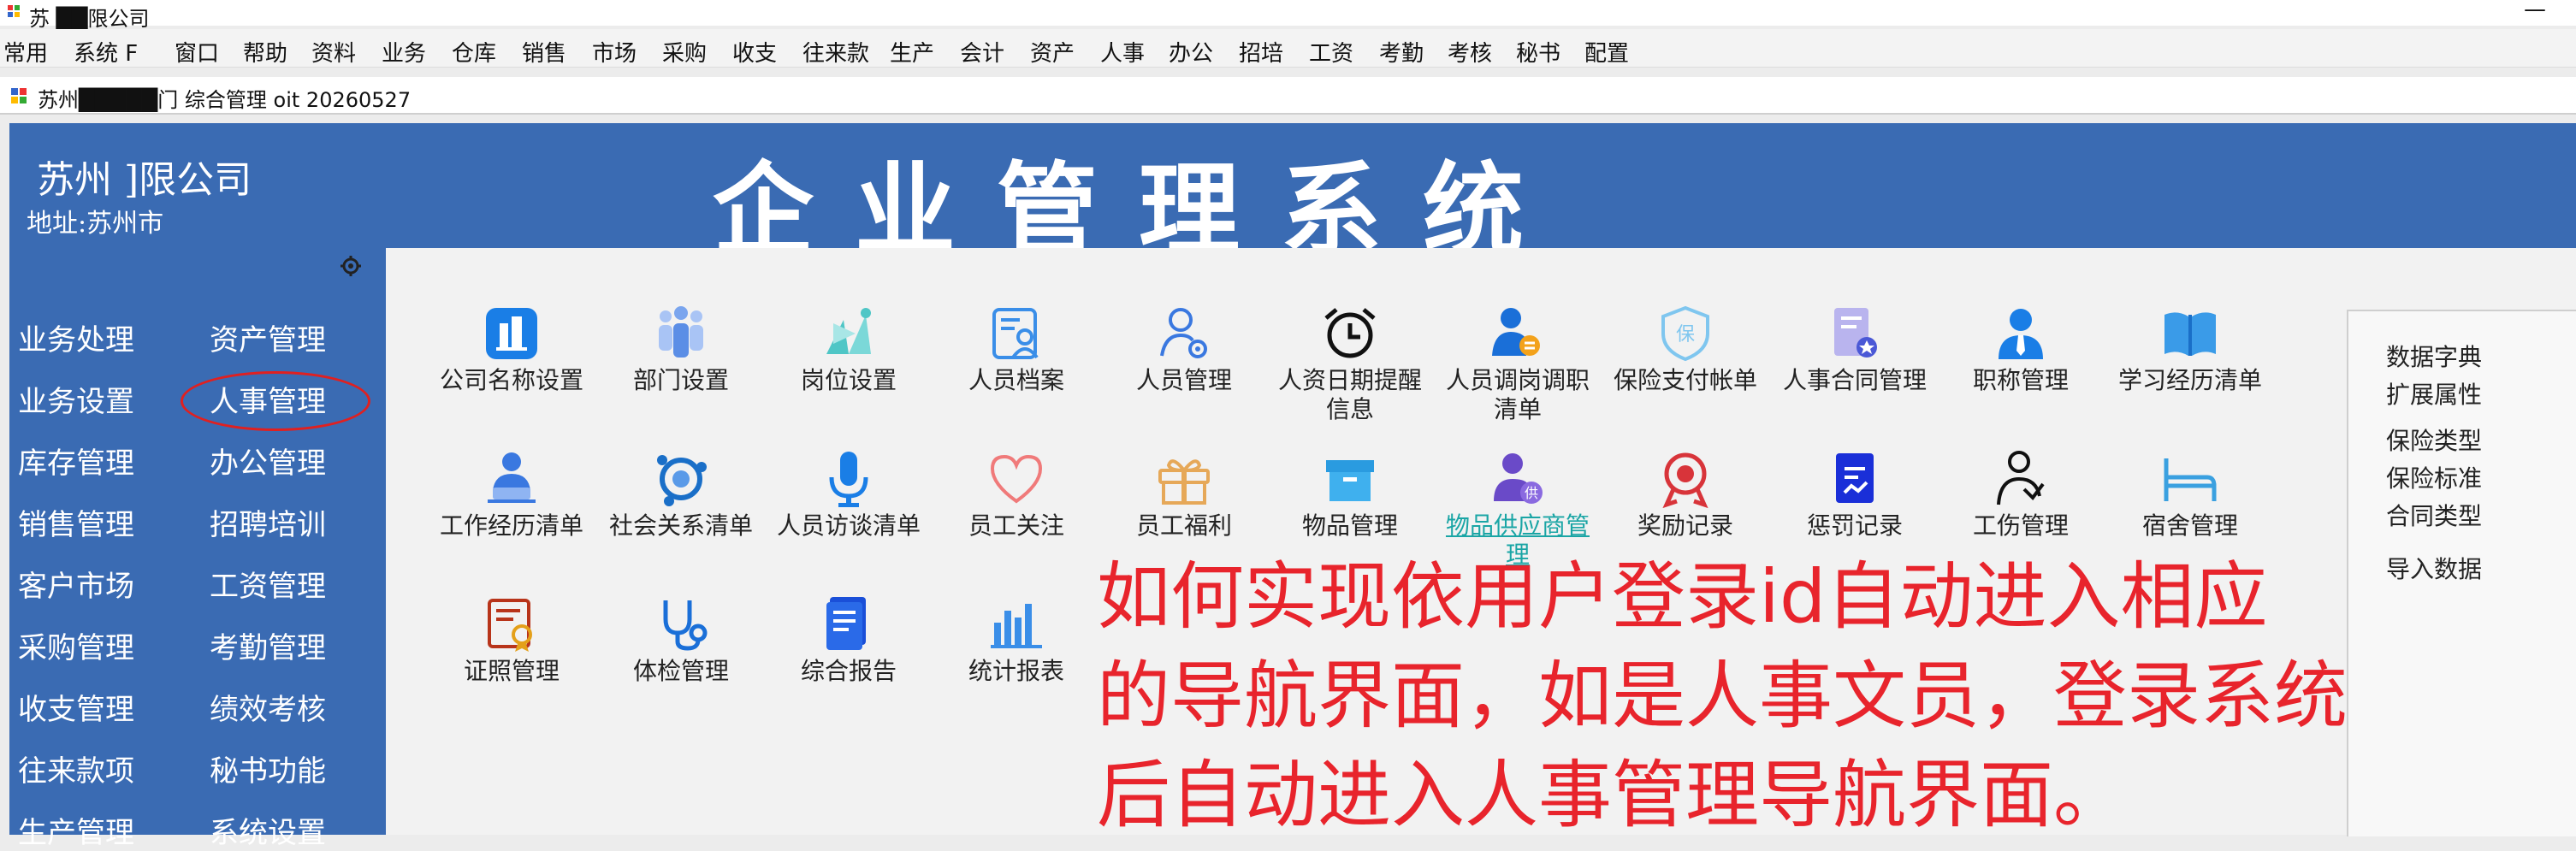 This screenshot has width=2576, height=851. I want to click on menu-item: 人事, so click(1122, 52).